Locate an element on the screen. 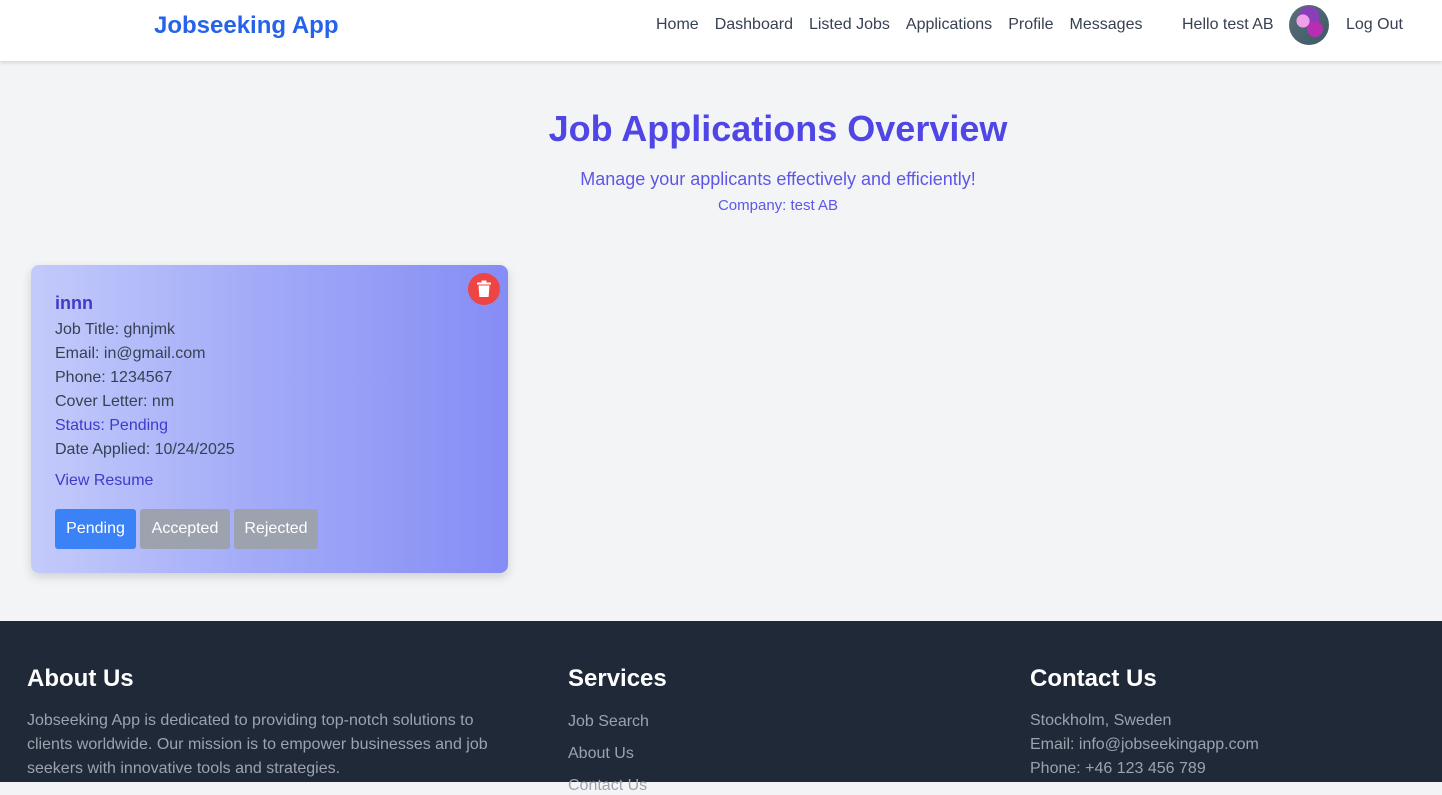 The width and height of the screenshot is (1442, 795). status-label: Status: Pending is located at coordinates (111, 425).